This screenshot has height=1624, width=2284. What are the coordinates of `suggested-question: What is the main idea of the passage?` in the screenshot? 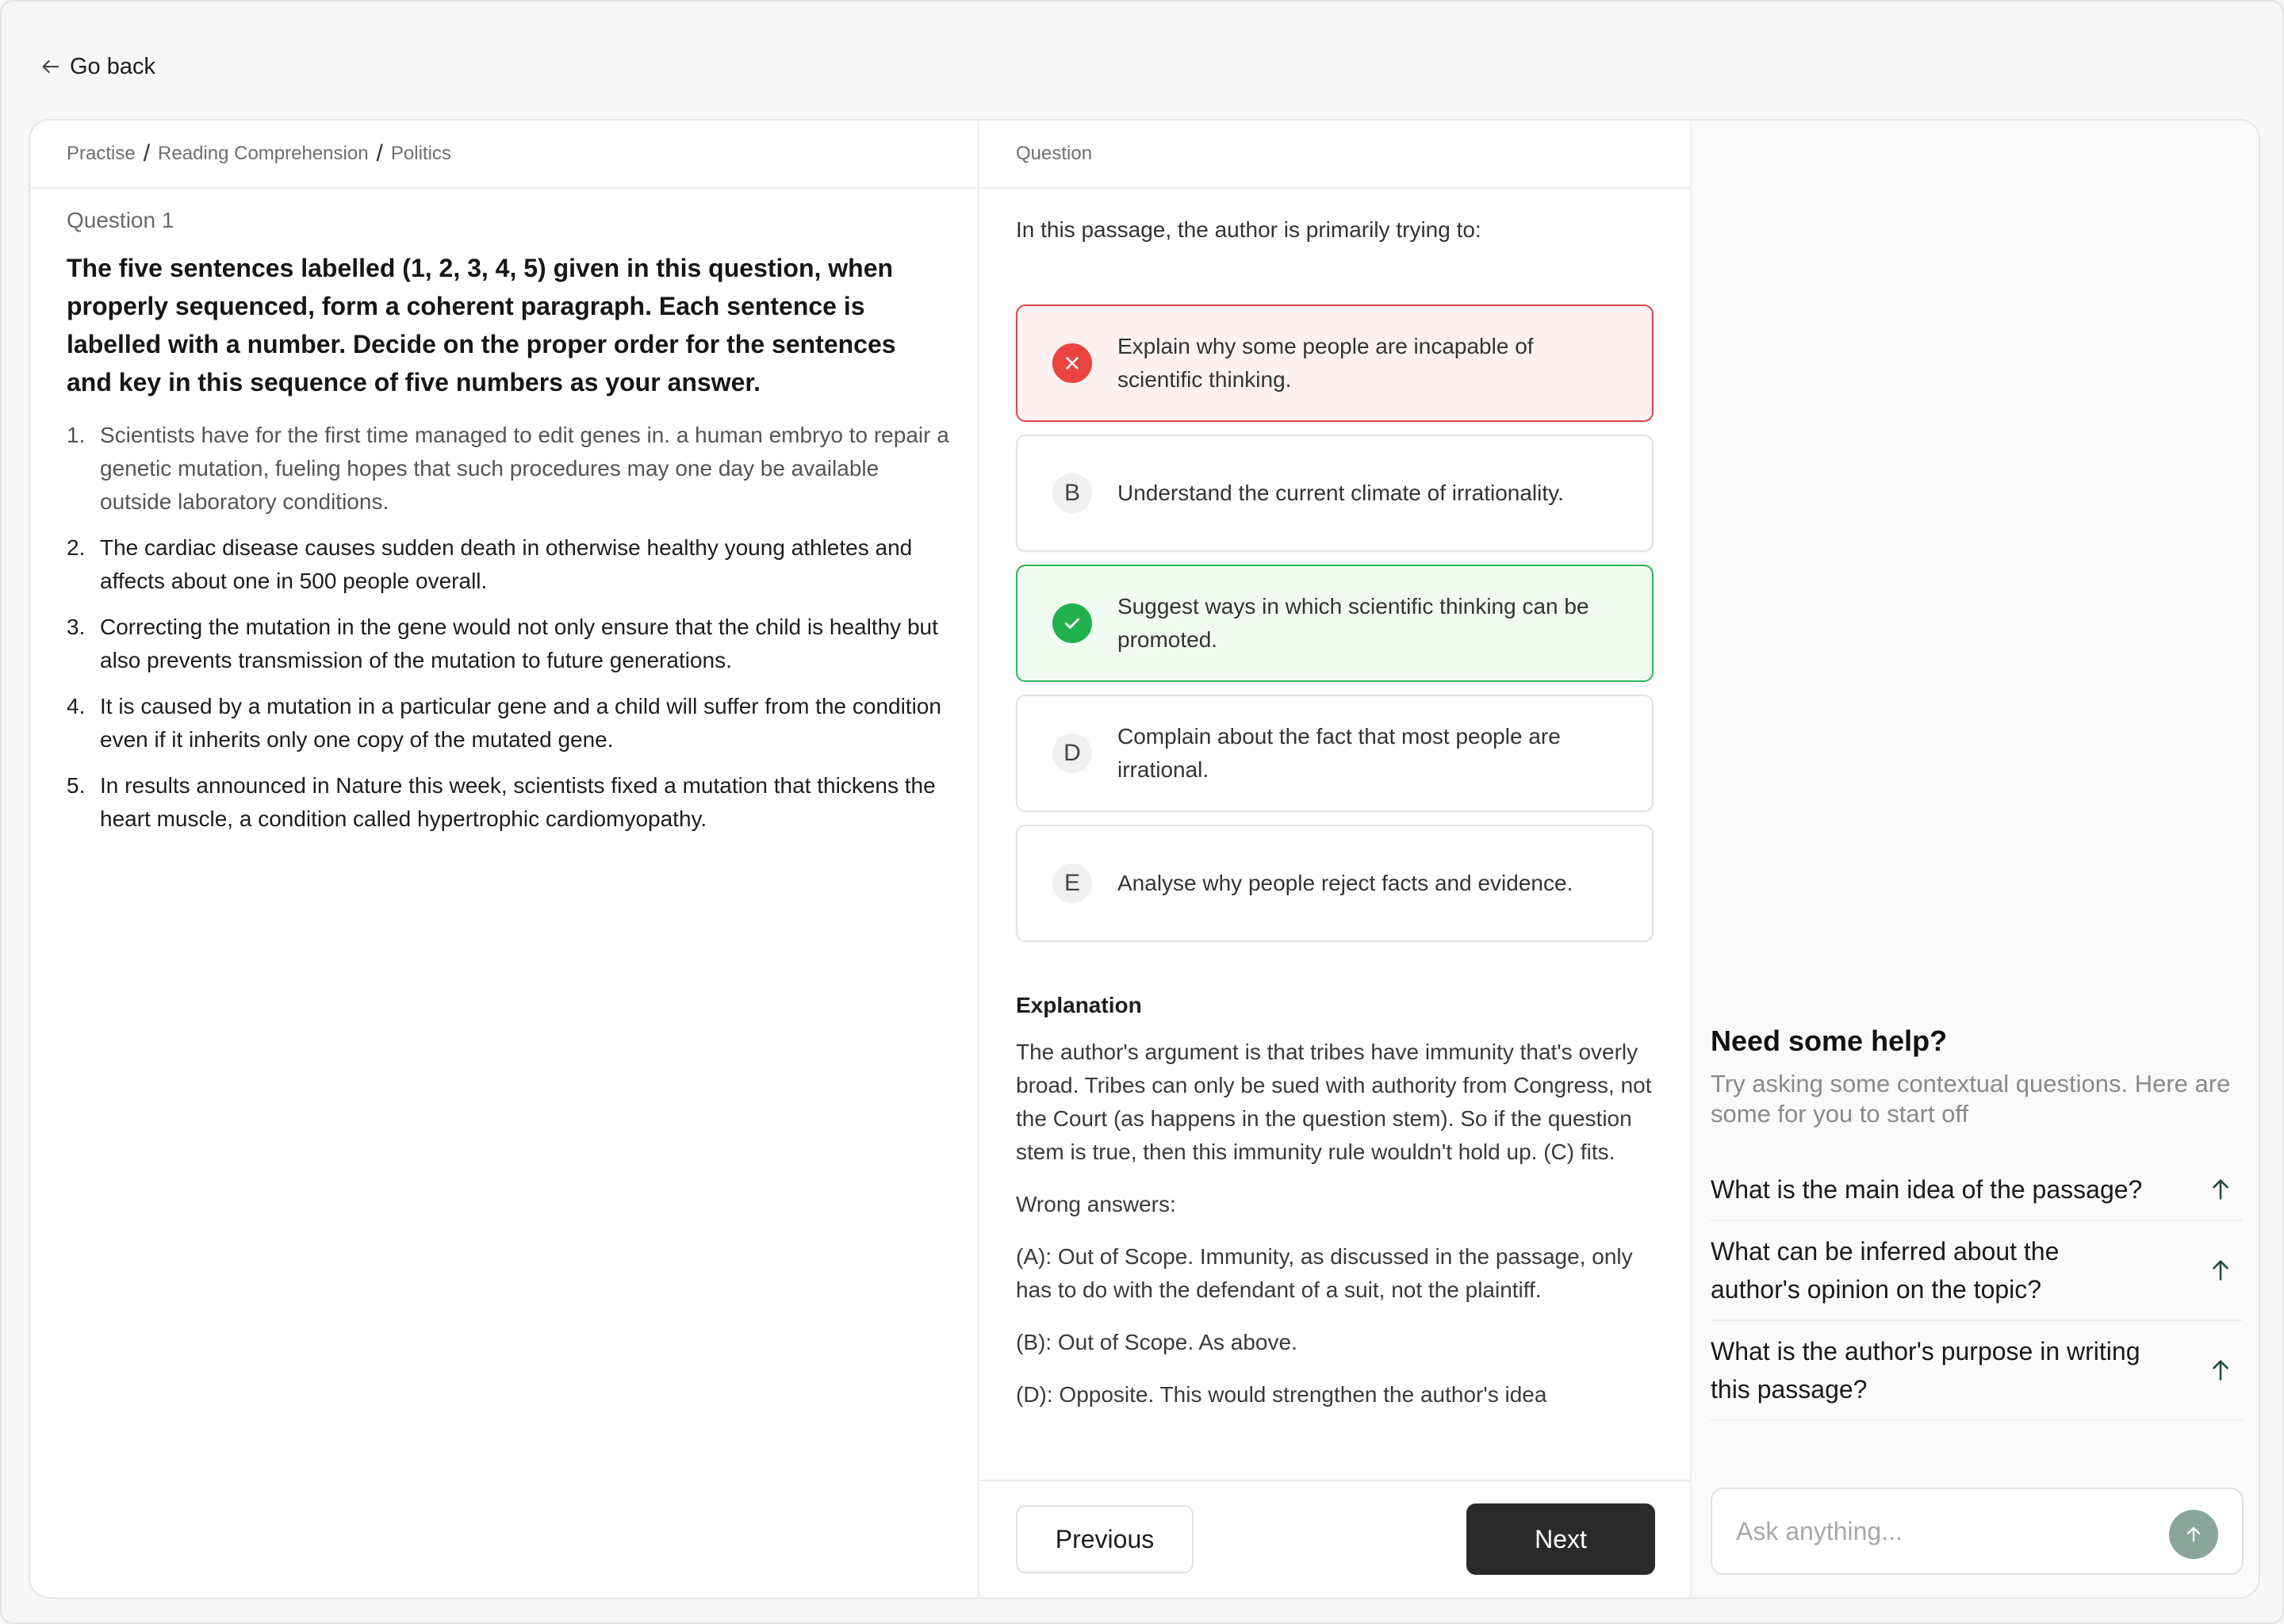 It's located at (1976, 1190).